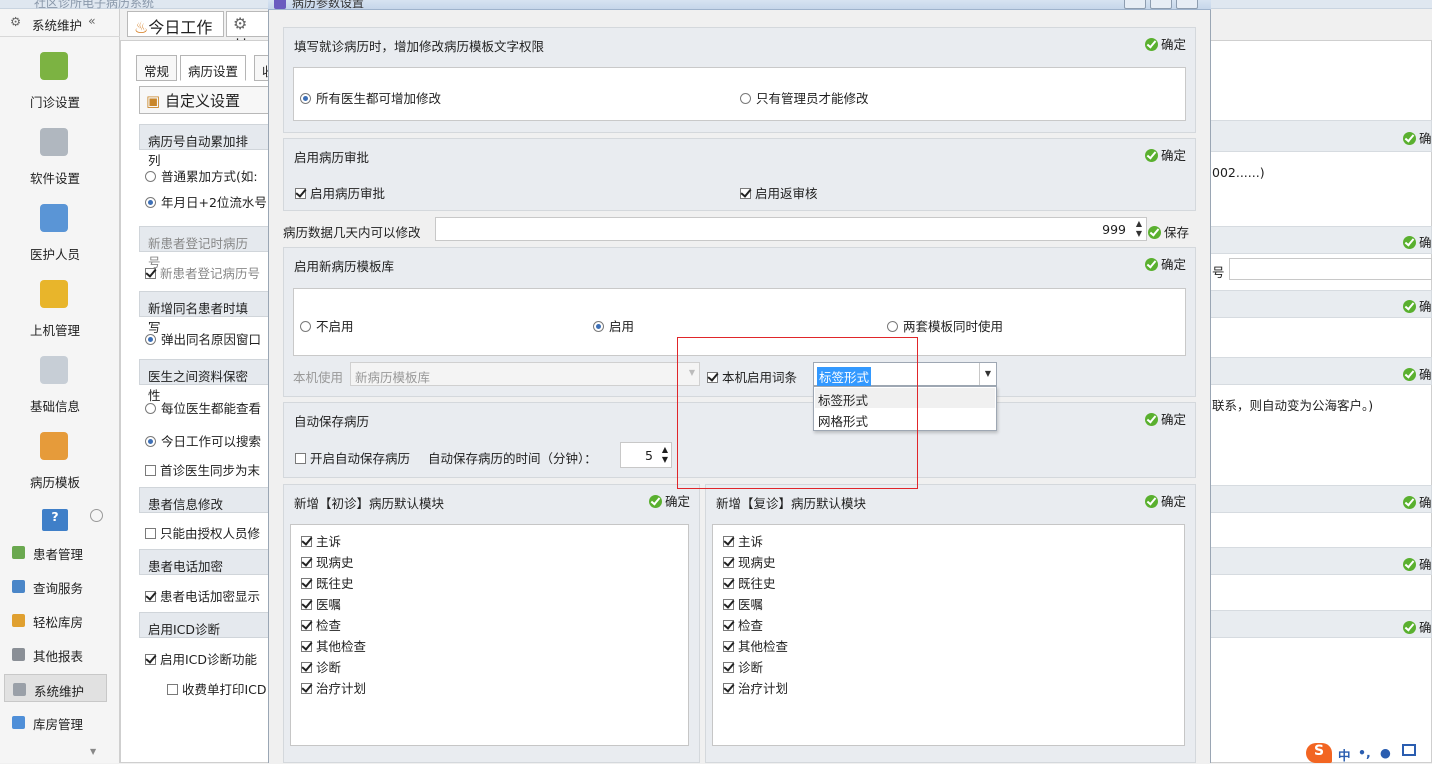 The image size is (1432, 764). I want to click on radio-enabled: 启用, so click(613, 325).